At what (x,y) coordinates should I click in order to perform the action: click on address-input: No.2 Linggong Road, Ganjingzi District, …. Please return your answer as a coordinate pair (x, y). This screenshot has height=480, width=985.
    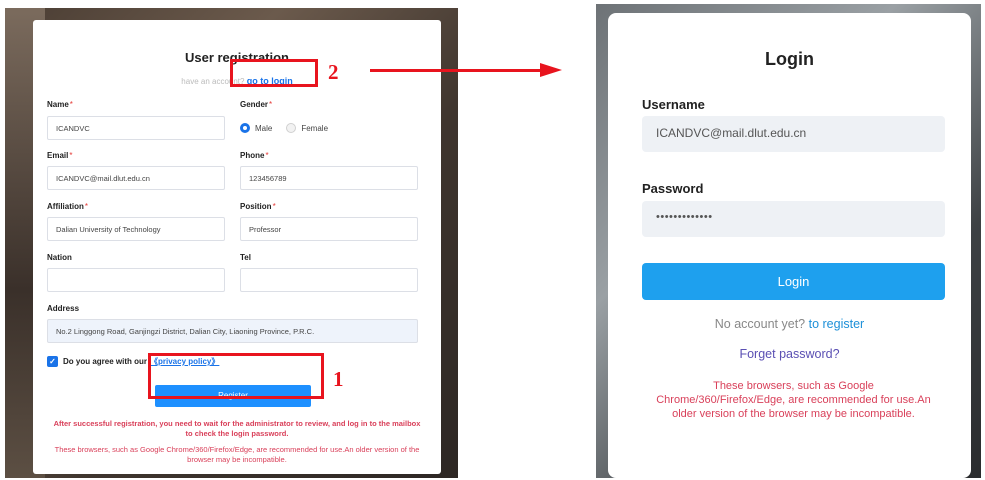
    Looking at the image, I should click on (232, 331).